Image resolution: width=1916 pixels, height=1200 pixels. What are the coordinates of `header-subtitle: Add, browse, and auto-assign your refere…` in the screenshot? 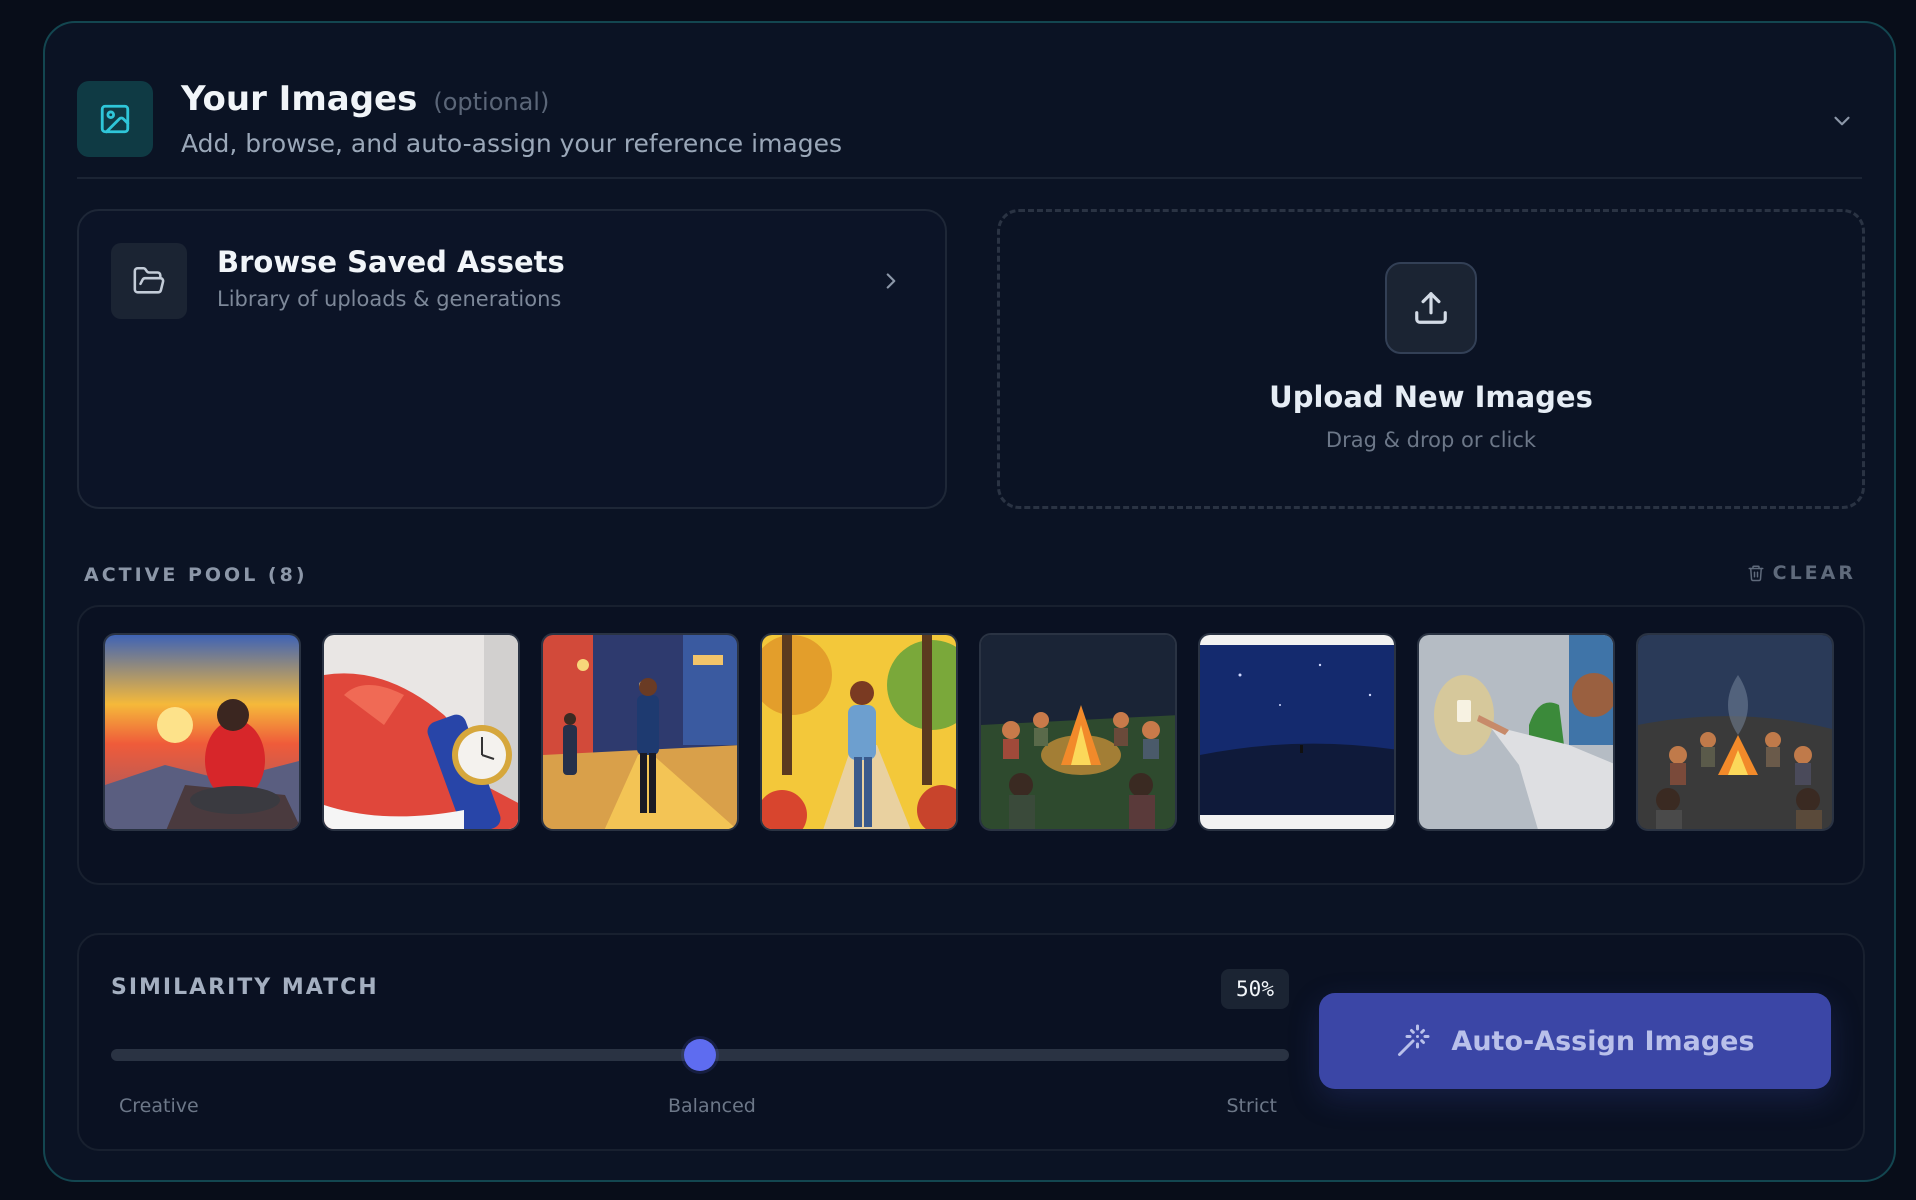 It's located at (512, 143).